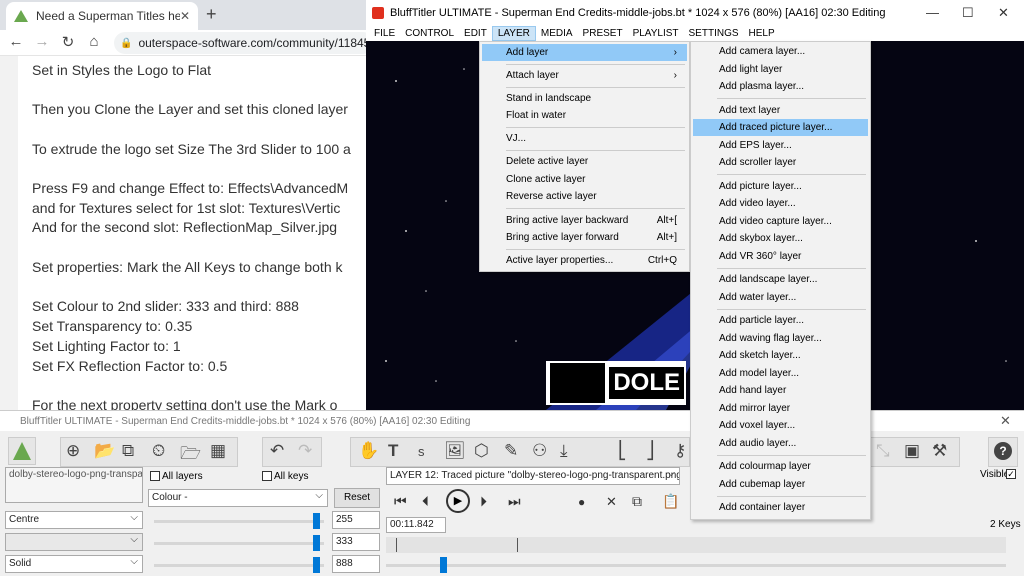 This screenshot has width=1024, height=576. What do you see at coordinates (416, 525) in the screenshot?
I see `time-field: 00:11.842` at bounding box center [416, 525].